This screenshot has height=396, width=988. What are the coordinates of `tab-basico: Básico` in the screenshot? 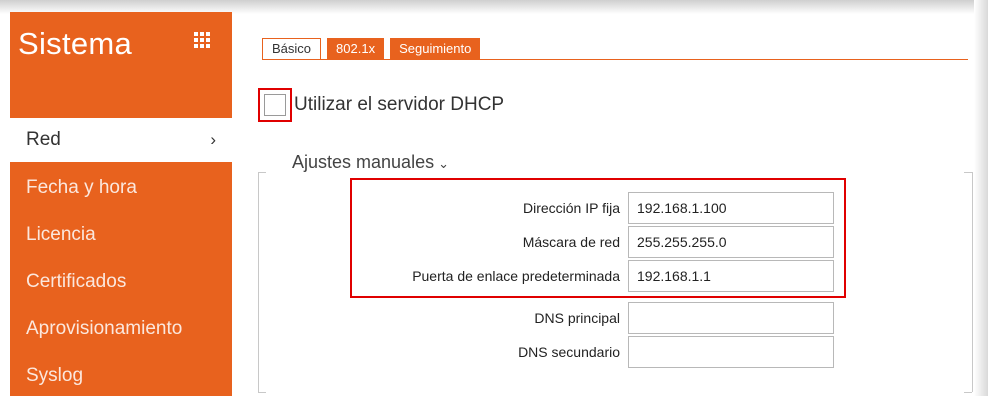 It's located at (292, 49).